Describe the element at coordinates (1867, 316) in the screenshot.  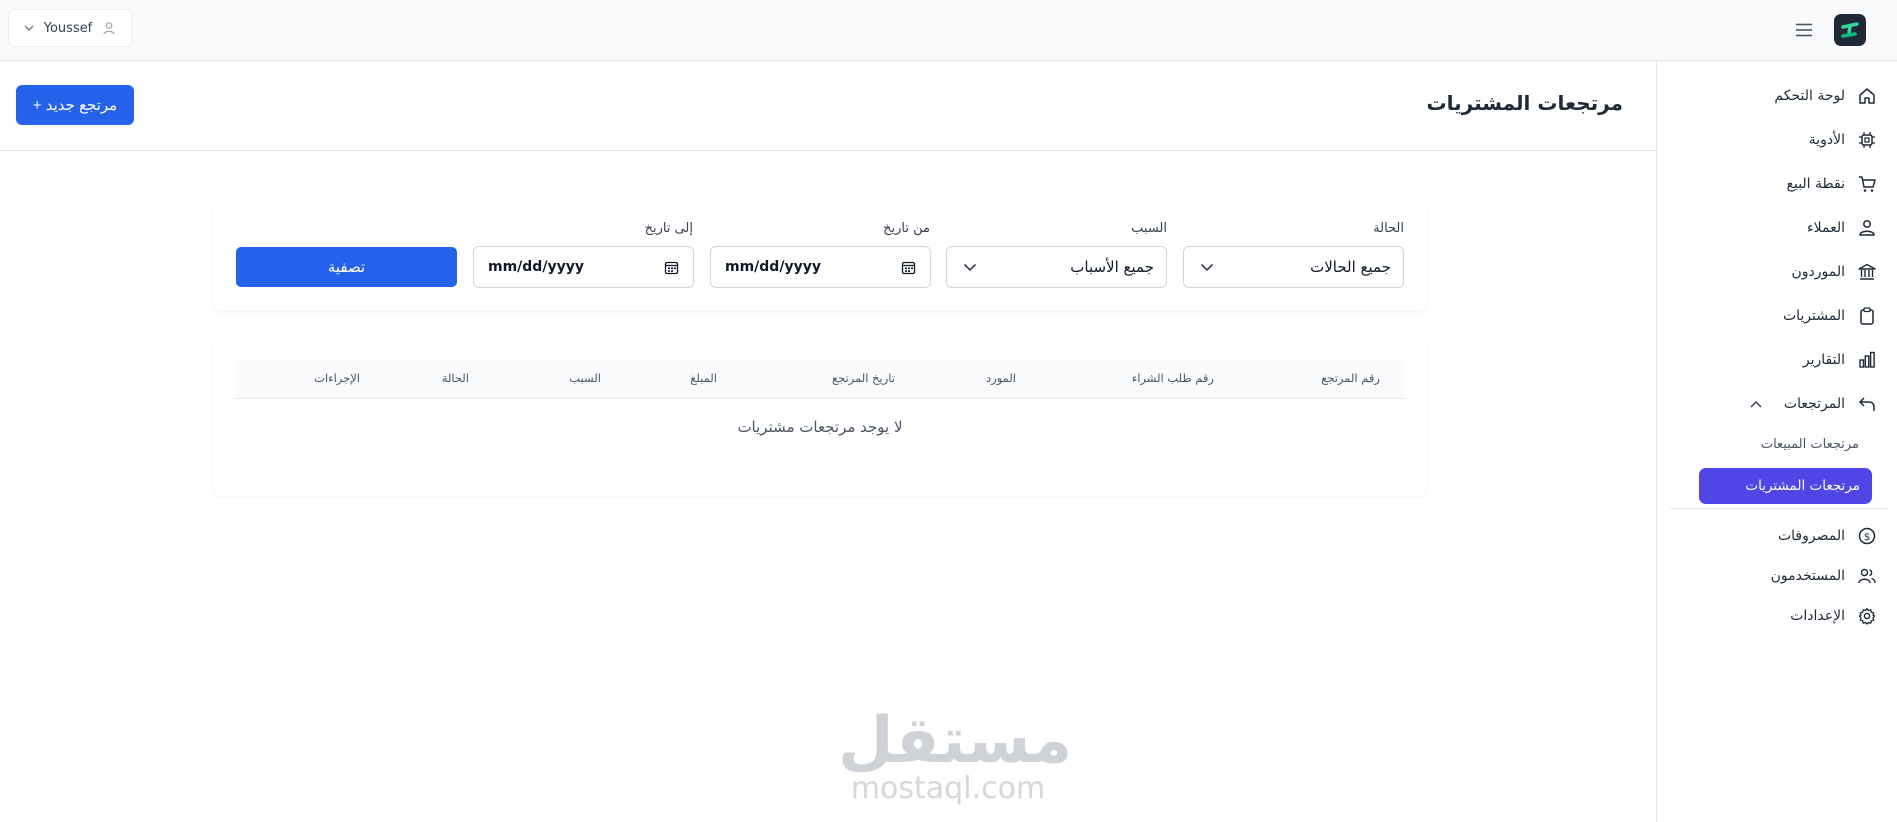
I see `clipboard-icon` at that location.